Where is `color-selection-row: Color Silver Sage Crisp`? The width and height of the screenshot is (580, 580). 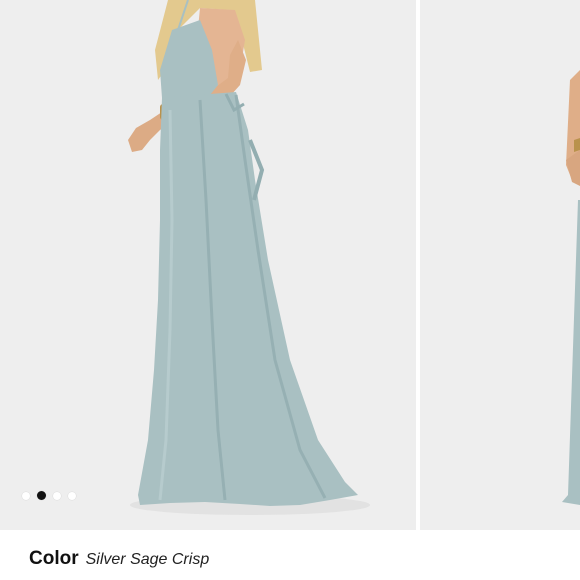
color-selection-row: Color Silver Sage Crisp is located at coordinates (119, 559).